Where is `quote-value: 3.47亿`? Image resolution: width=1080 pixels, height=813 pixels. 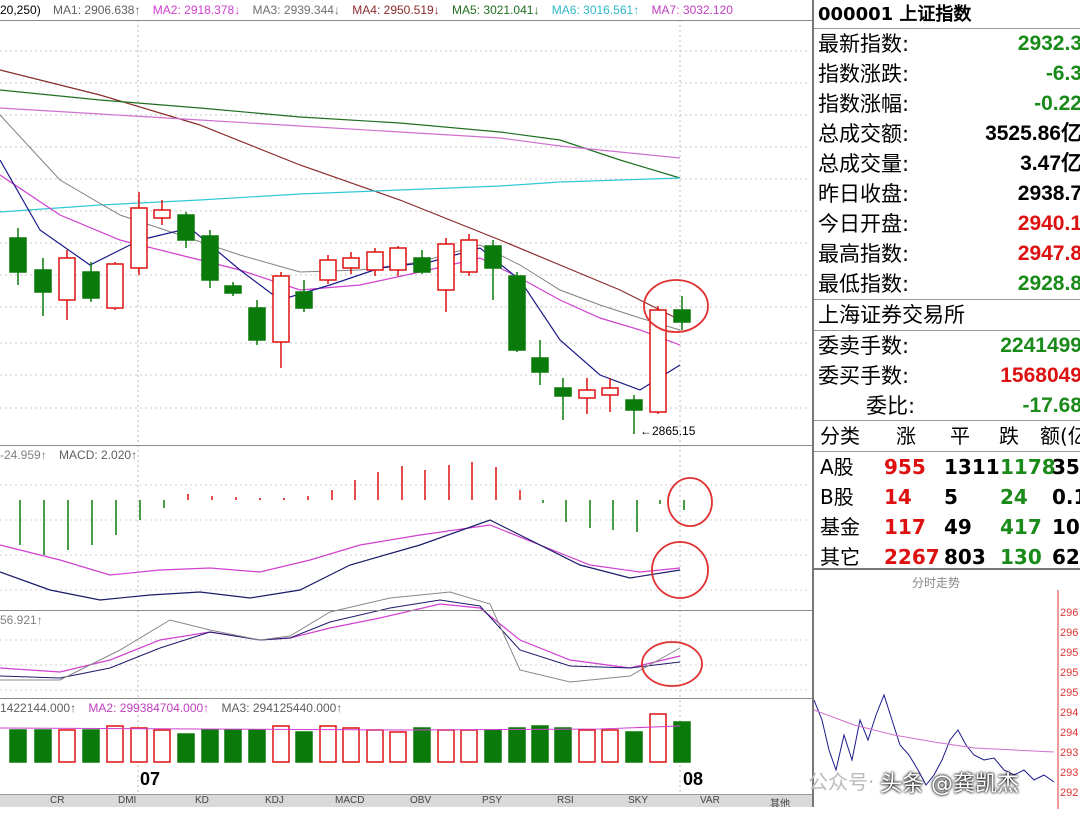
quote-value: 3.47亿 is located at coordinates (1050, 163).